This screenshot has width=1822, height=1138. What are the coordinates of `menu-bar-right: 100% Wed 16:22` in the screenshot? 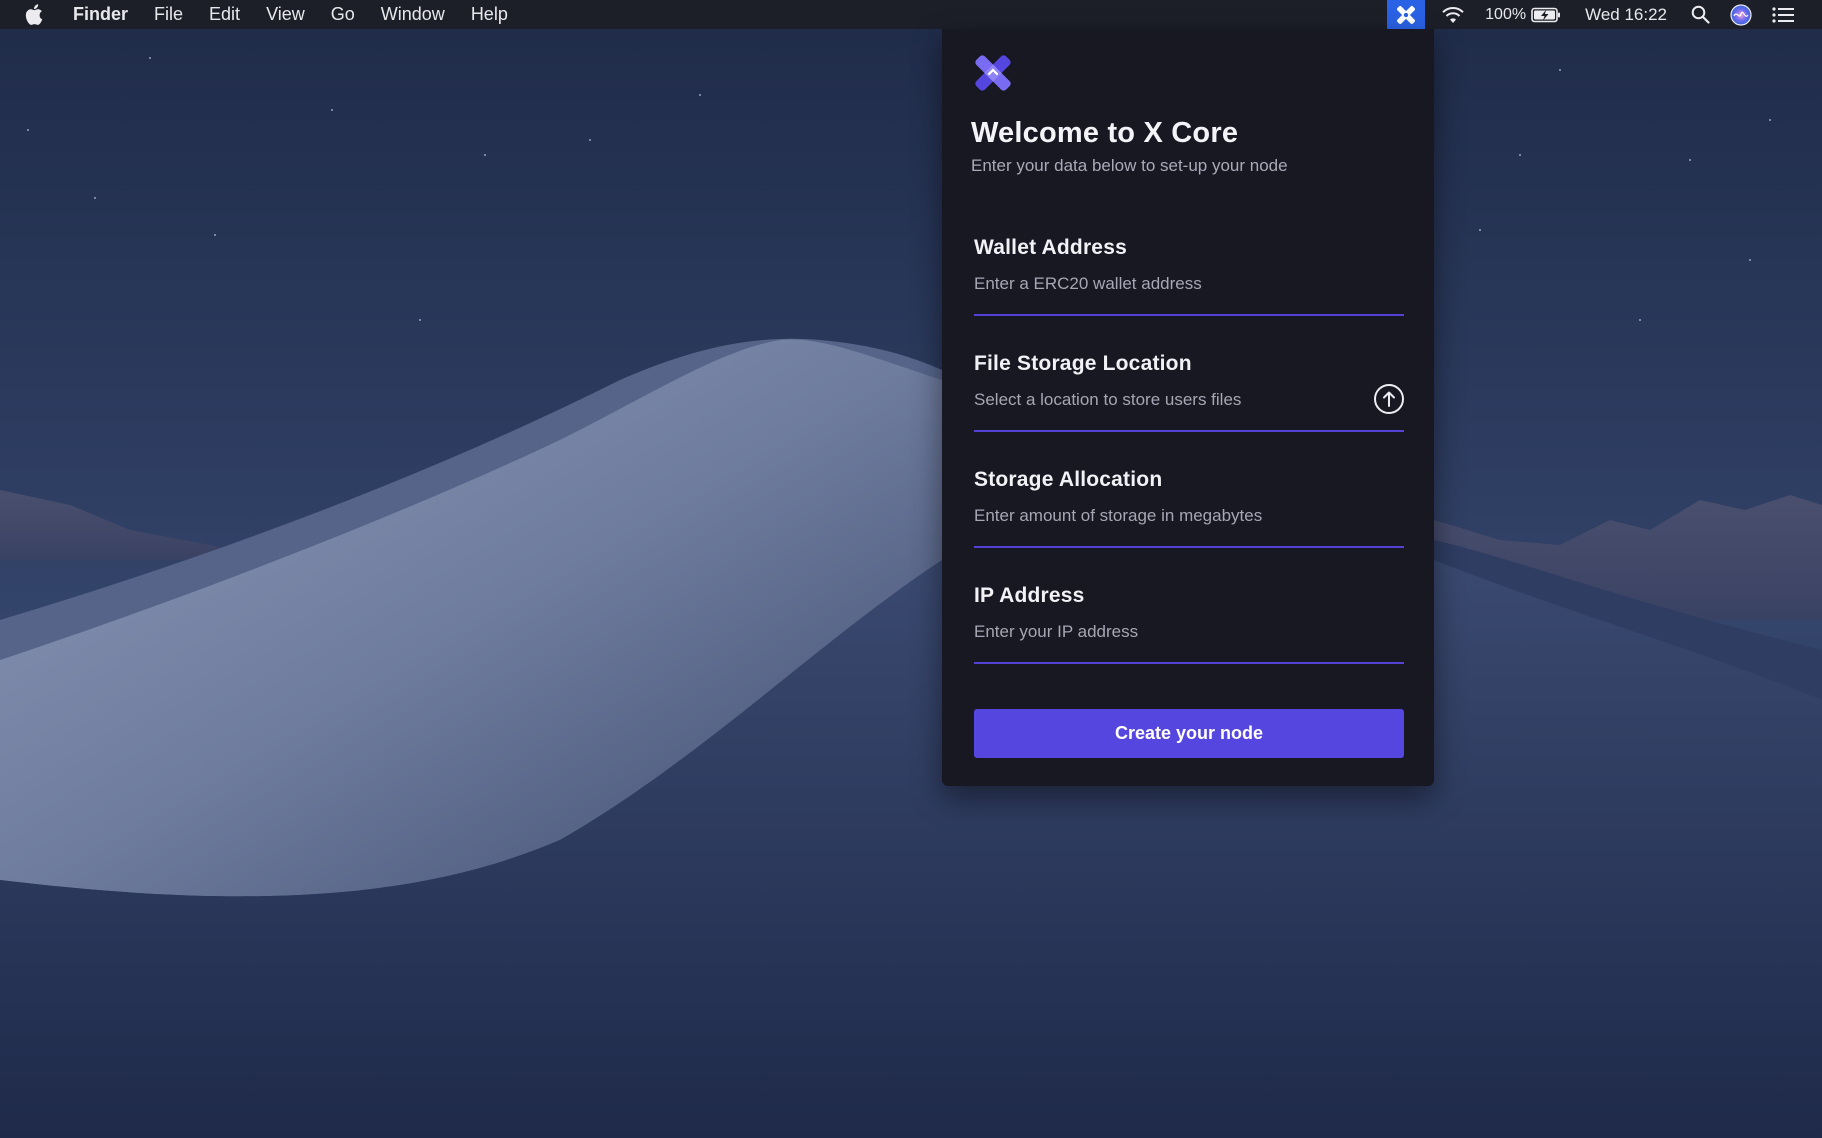 It's located at (1604, 14).